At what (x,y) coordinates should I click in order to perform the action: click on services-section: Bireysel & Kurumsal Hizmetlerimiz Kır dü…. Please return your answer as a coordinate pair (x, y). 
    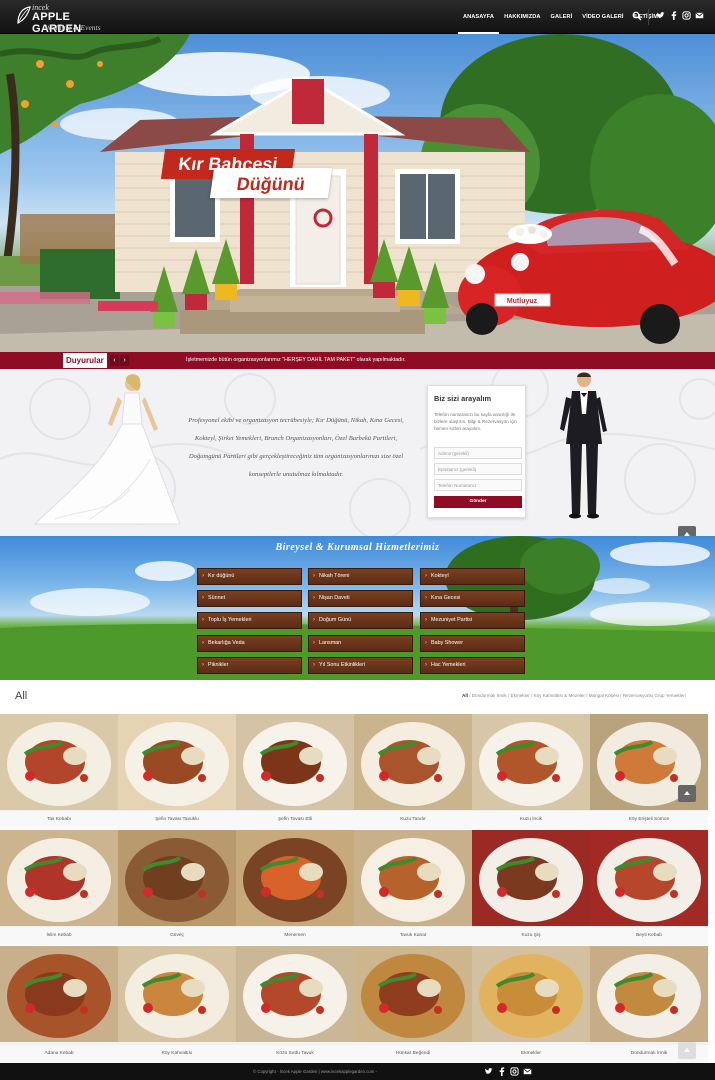
    Looking at the image, I should click on (357, 608).